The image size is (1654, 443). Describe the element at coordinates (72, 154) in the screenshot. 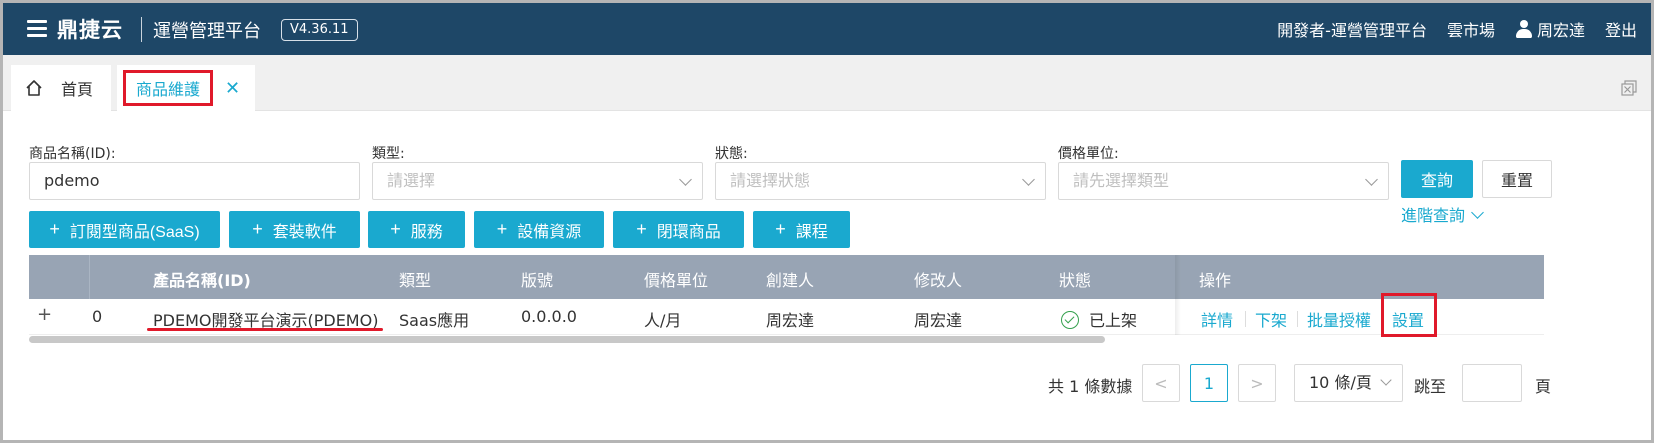

I see `name-filter-label: 商品名稱(ID):` at that location.